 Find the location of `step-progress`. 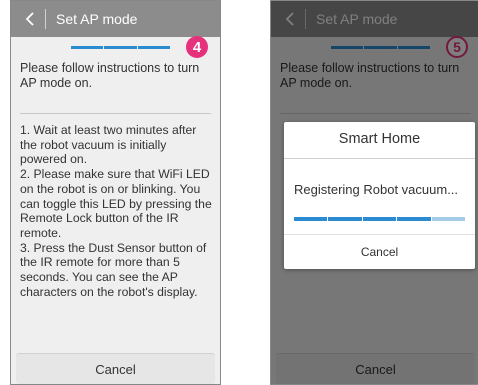

step-progress is located at coordinates (120, 47).